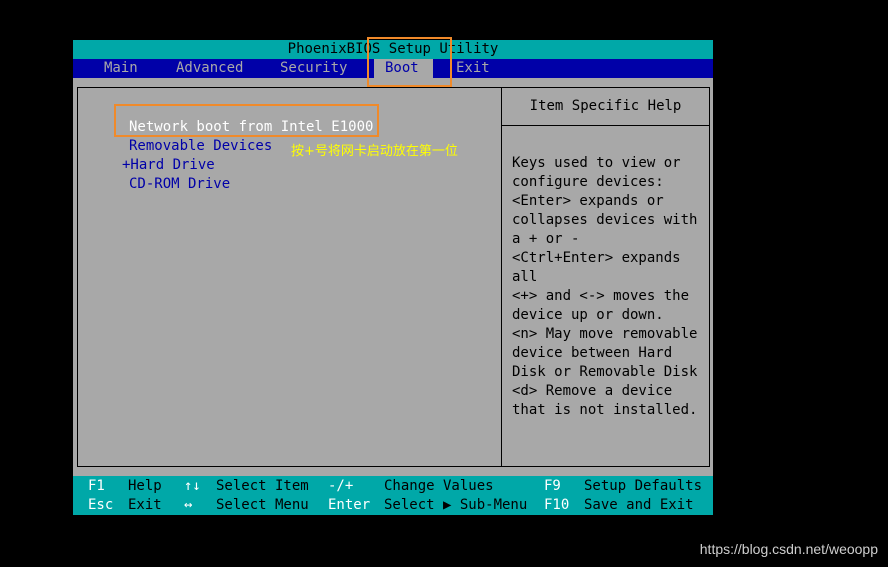 Image resolution: width=888 pixels, height=567 pixels. What do you see at coordinates (179, 184) in the screenshot?
I see `boot-item-cdrom: CD-ROM Drive` at bounding box center [179, 184].